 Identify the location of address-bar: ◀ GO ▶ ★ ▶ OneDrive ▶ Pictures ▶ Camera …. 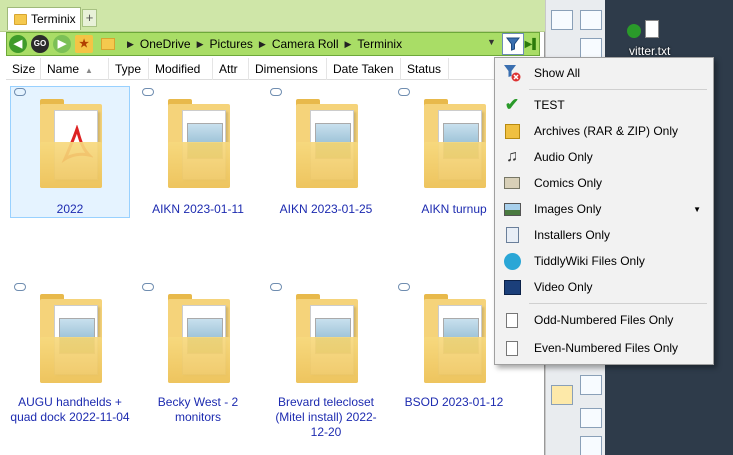
(273, 44).